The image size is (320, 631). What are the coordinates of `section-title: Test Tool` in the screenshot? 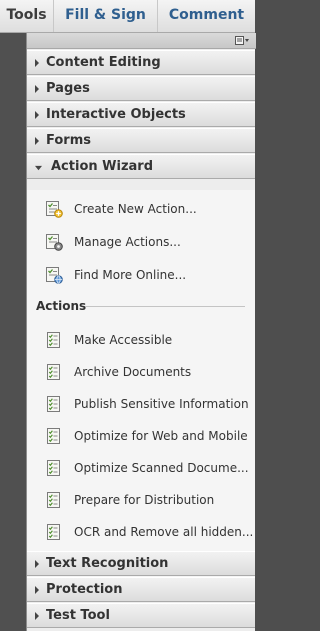 It's located at (78, 615).